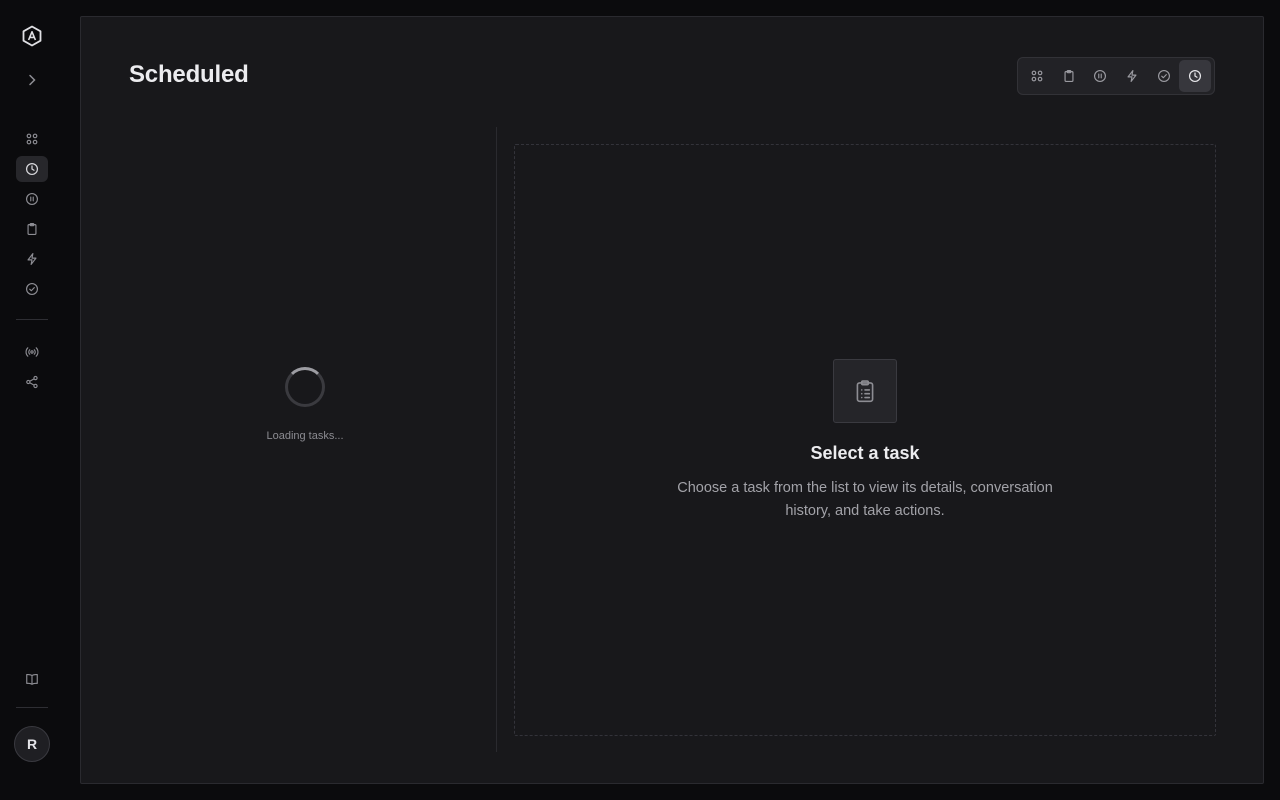 The image size is (1280, 800). I want to click on view-paused-button, so click(1100, 76).